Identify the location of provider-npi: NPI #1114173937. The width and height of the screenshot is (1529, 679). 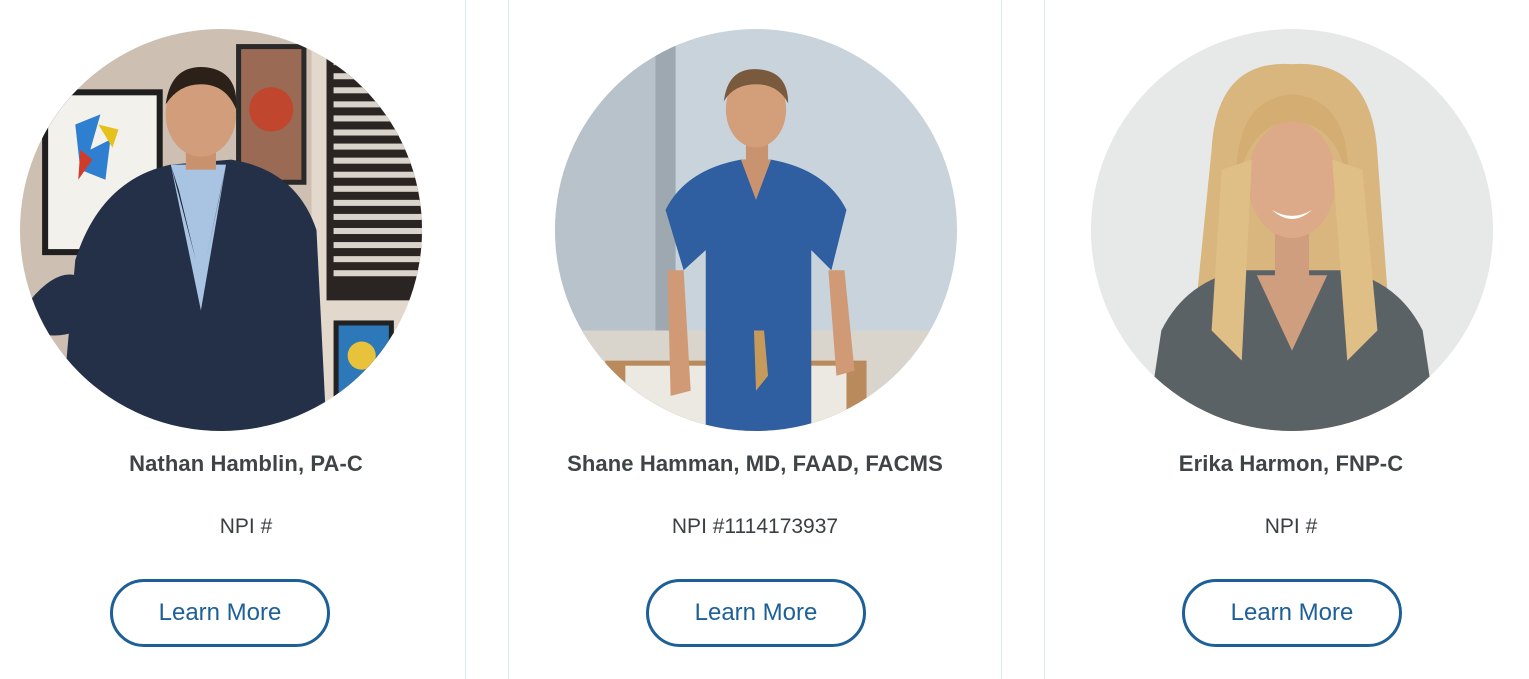
(755, 526).